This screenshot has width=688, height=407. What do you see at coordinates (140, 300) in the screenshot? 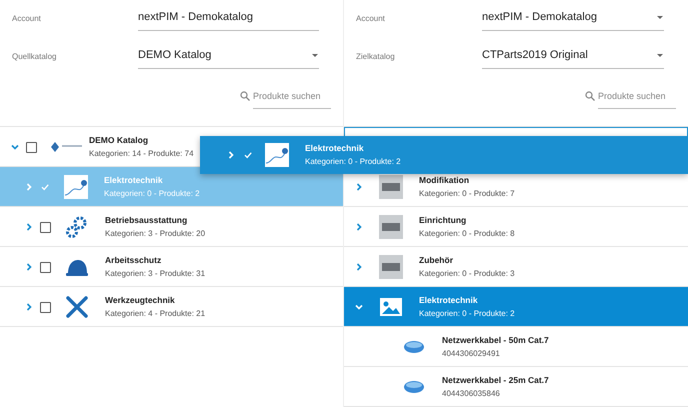
I see `item-title: Werkzeugtechnik` at bounding box center [140, 300].